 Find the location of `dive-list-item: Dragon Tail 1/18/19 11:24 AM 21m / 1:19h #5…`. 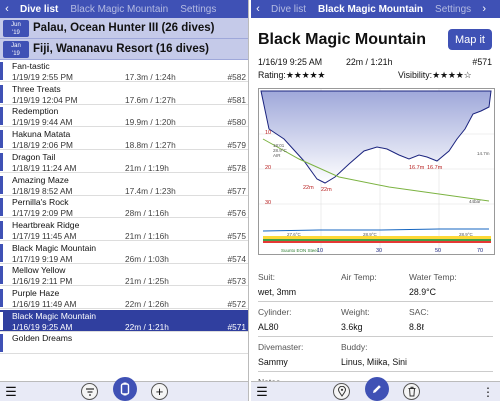

dive-list-item: Dragon Tail 1/18/19 11:24 AM 21m / 1:19h #5… is located at coordinates (124, 162).